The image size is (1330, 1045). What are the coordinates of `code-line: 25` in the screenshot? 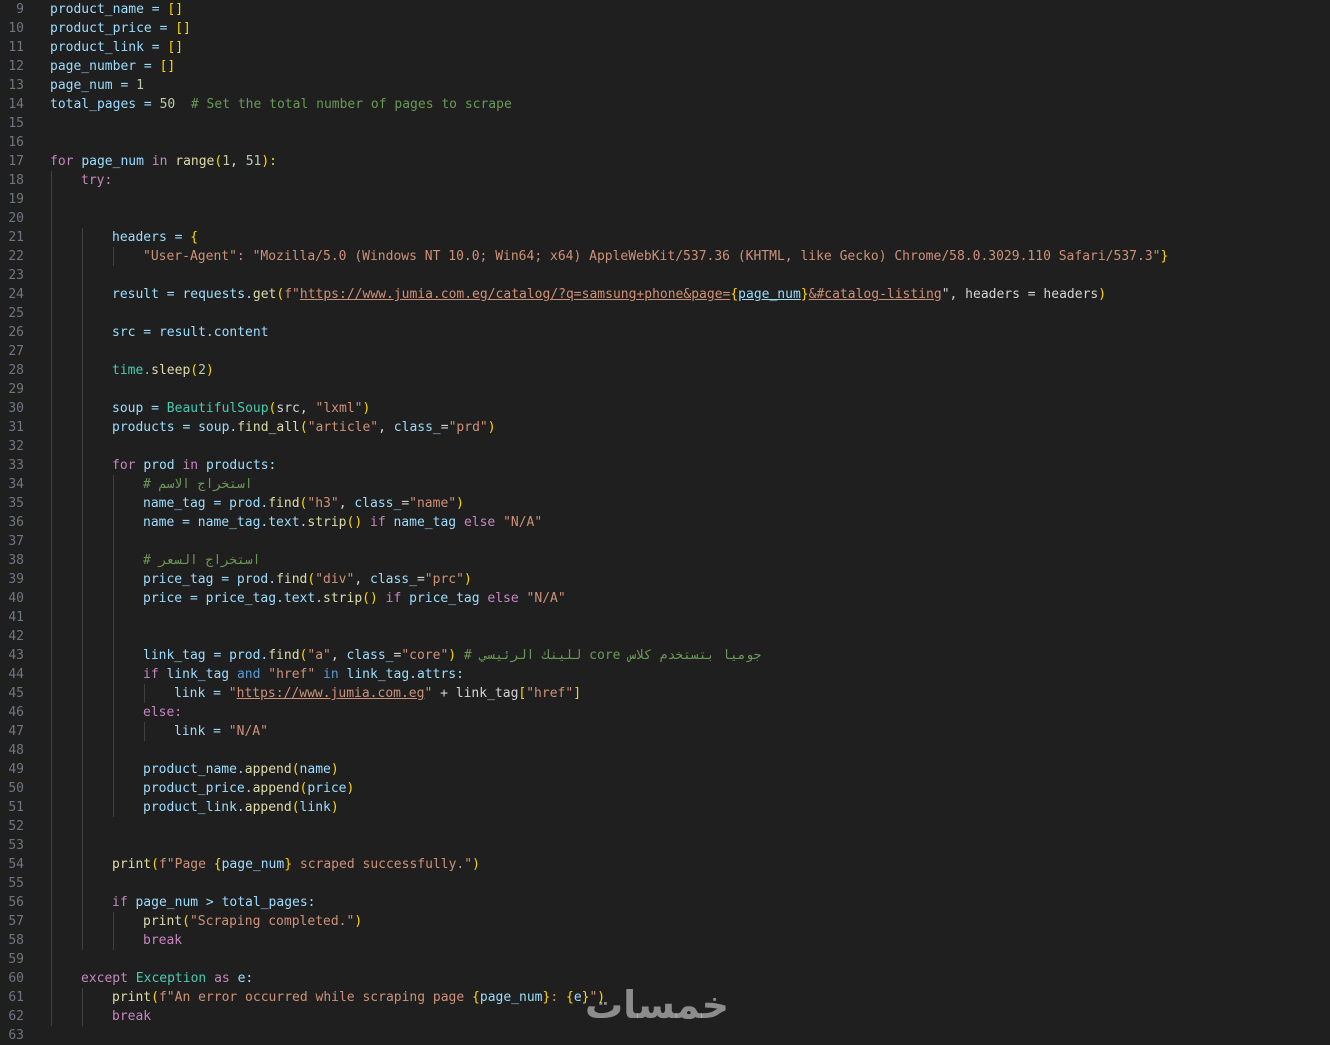 It's located at (665, 313).